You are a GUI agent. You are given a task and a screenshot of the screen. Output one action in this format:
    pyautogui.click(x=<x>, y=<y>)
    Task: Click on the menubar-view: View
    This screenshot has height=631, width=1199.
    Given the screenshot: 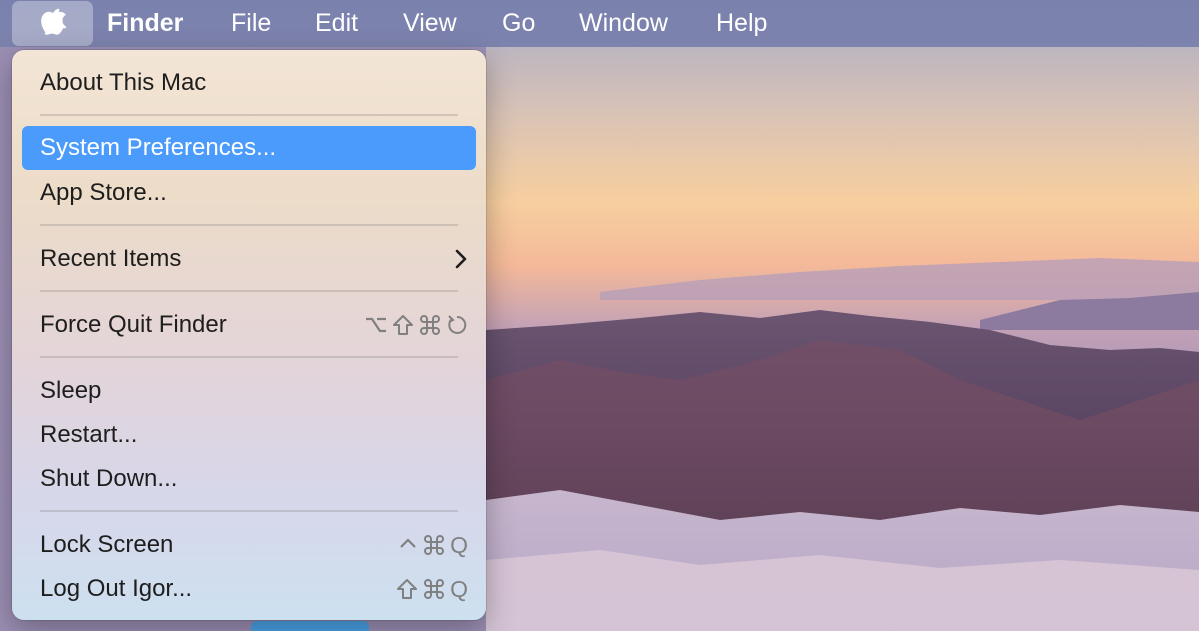 What is the action you would take?
    pyautogui.click(x=430, y=23)
    